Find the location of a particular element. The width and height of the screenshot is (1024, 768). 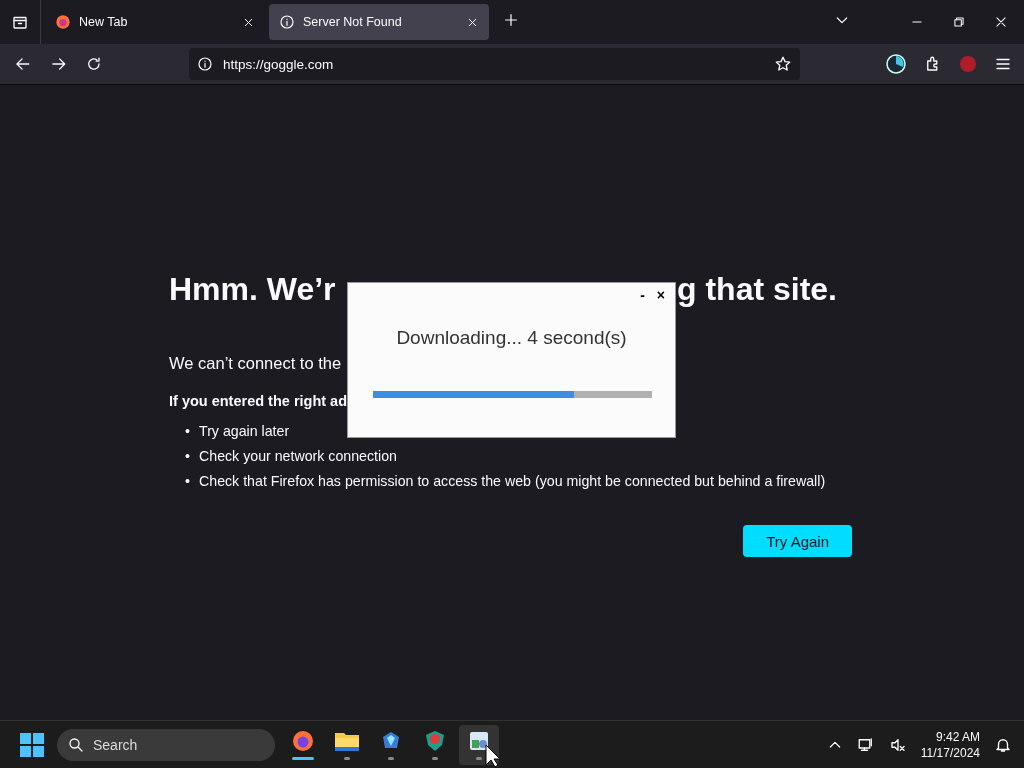

installer-icon is located at coordinates (479, 741).